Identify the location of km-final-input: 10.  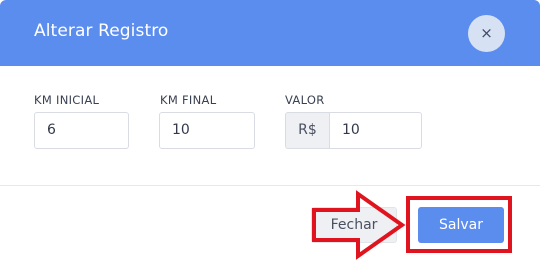
(207, 130).